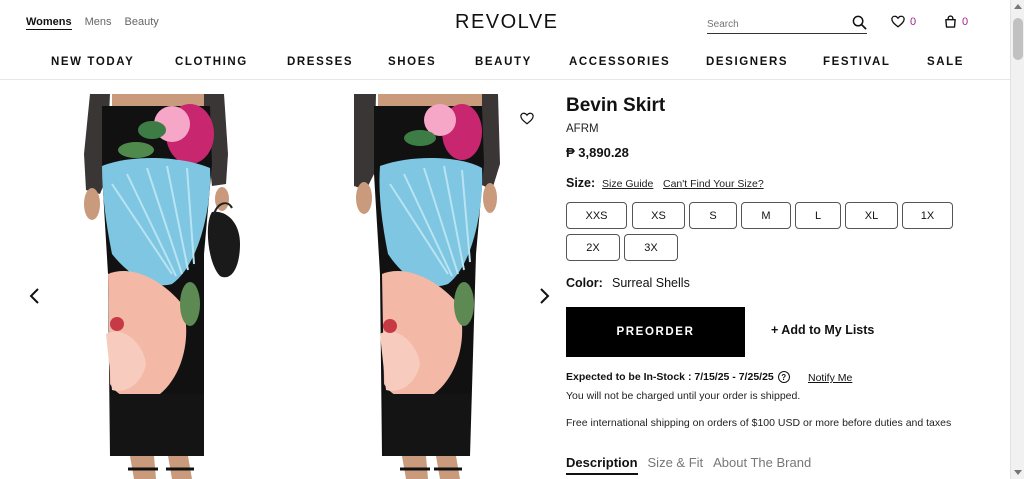 The image size is (1024, 479). Describe the element at coordinates (584, 283) in the screenshot. I see `color-label: Color:` at that location.